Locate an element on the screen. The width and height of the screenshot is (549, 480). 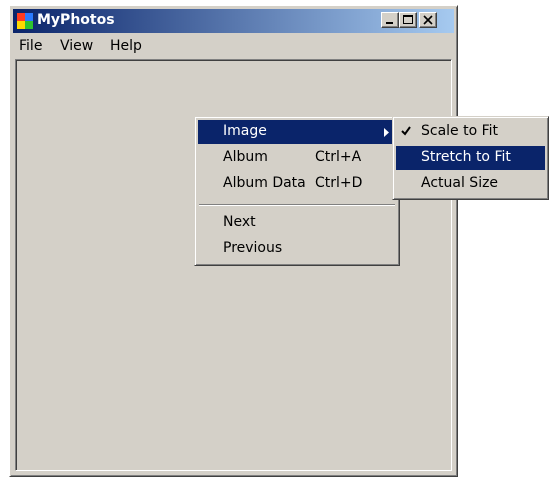
close-icon is located at coordinates (428, 20).